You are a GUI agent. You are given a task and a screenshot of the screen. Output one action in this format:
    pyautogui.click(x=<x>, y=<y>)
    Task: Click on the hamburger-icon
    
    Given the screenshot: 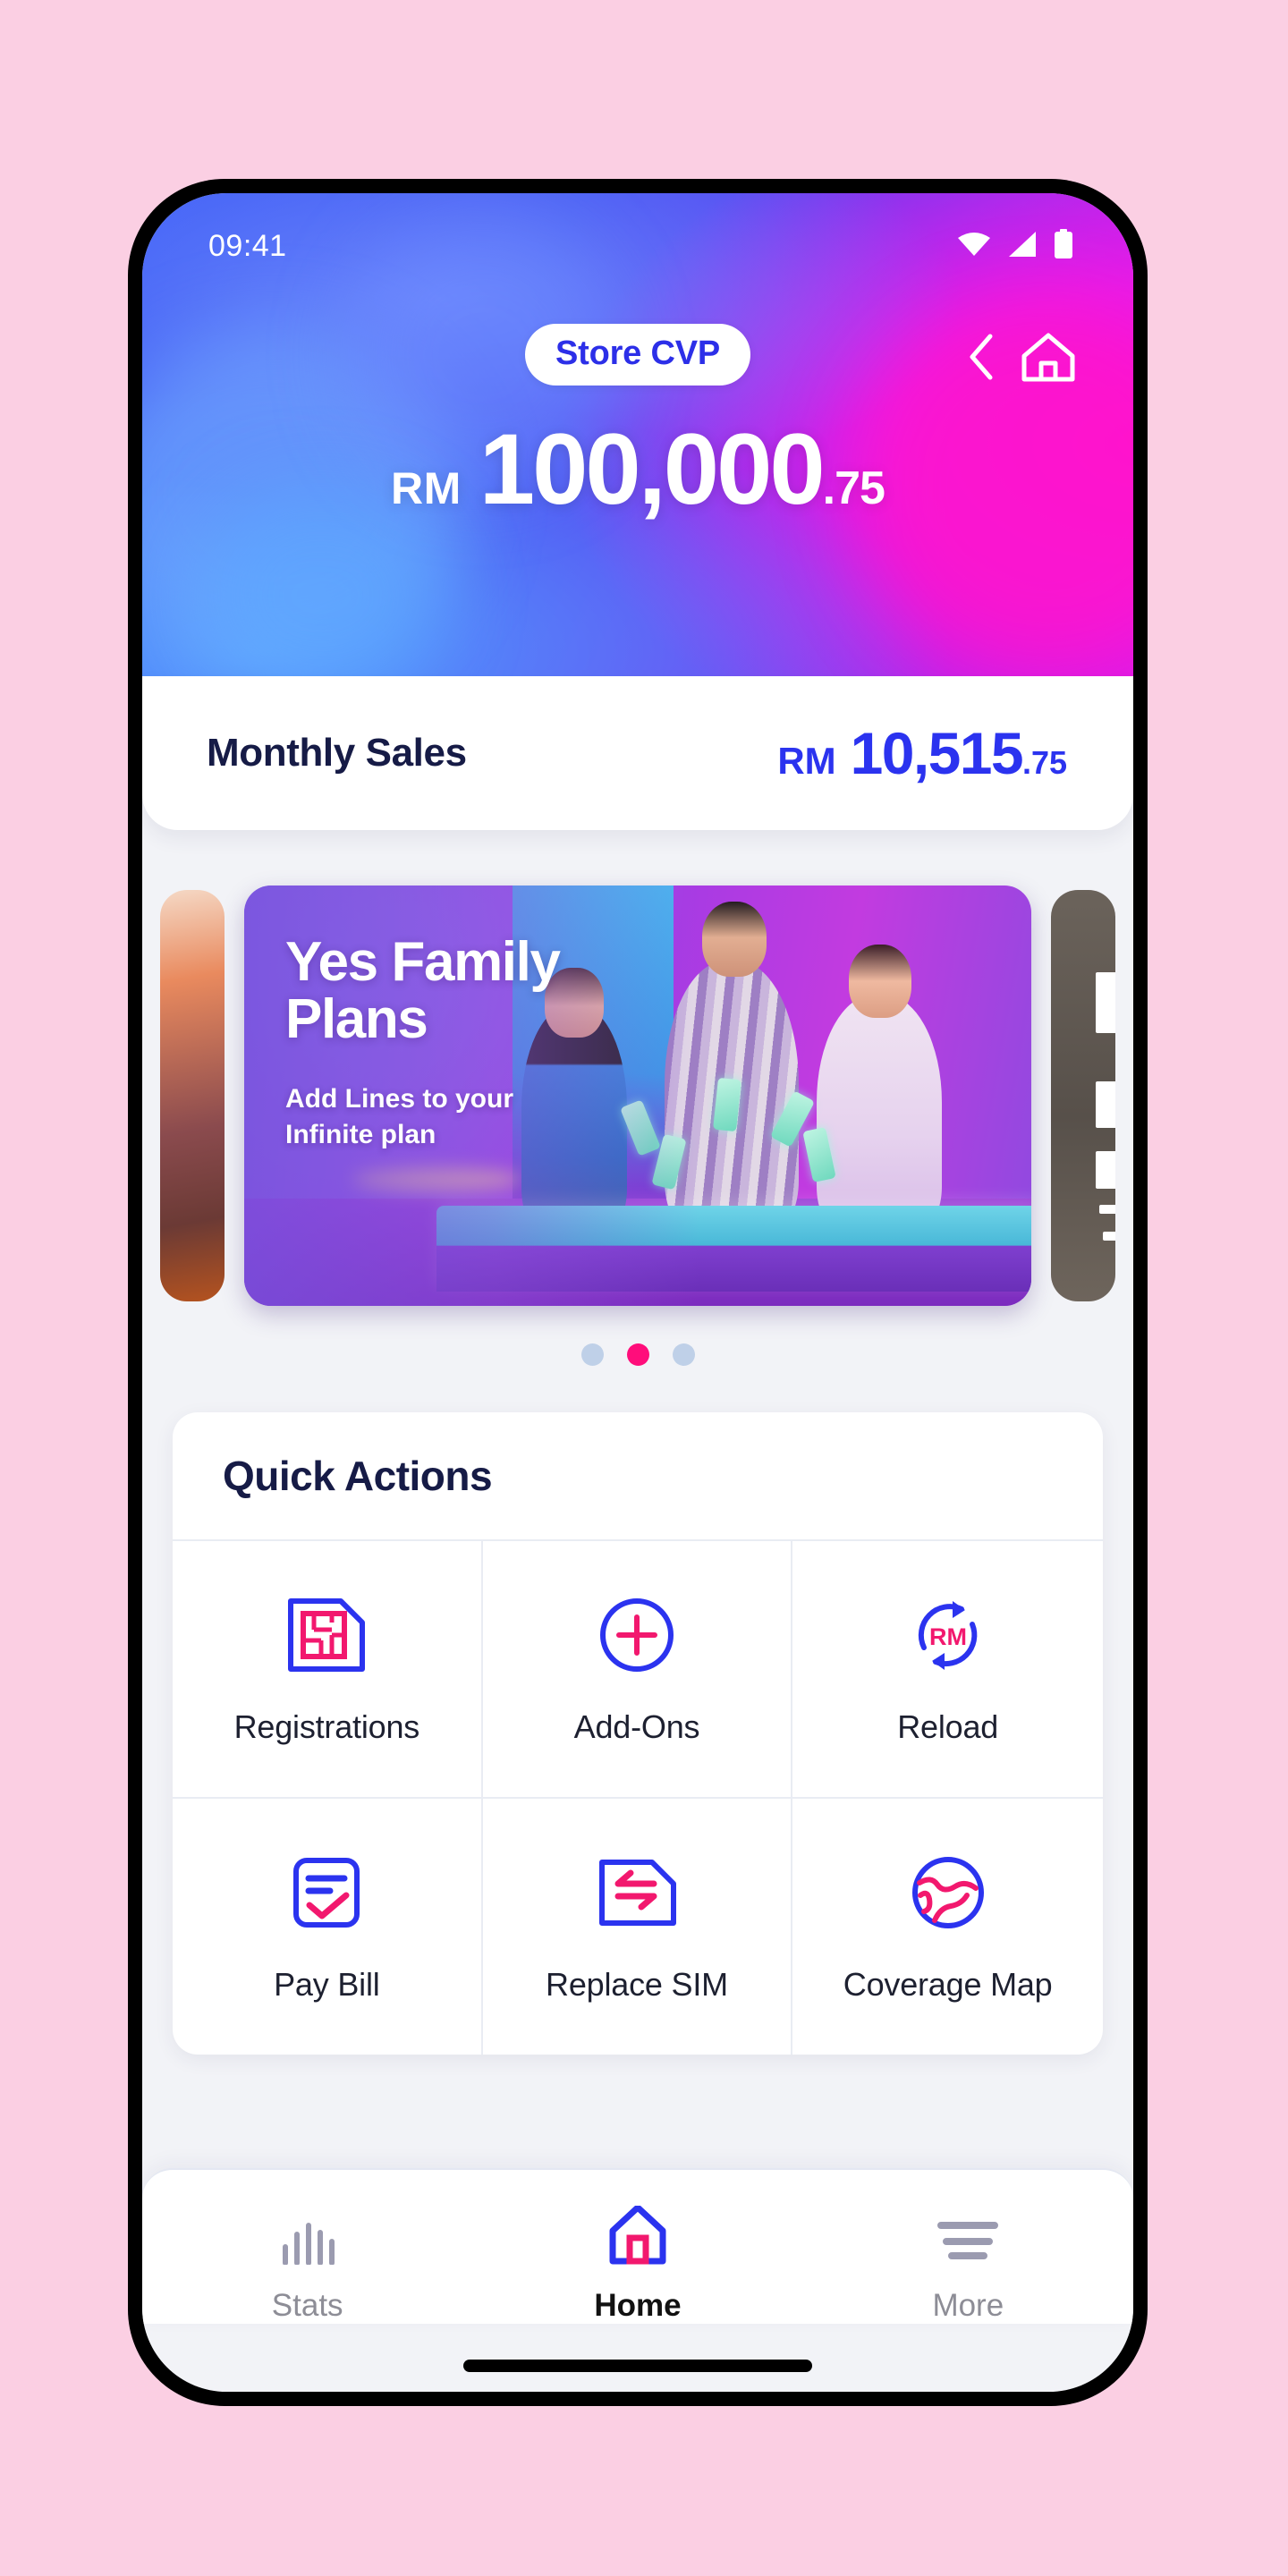 What is the action you would take?
    pyautogui.click(x=968, y=2235)
    